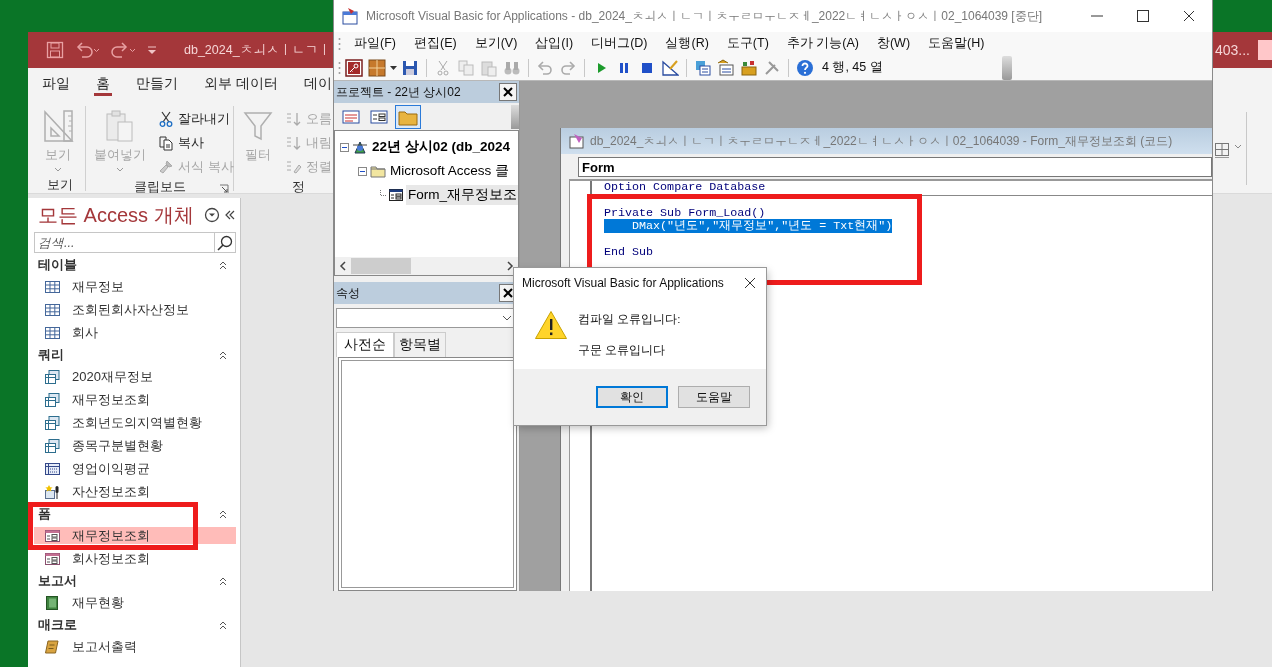 This screenshot has height=667, width=1272. Describe the element at coordinates (670, 67) in the screenshot. I see `design-mode-icon` at that location.